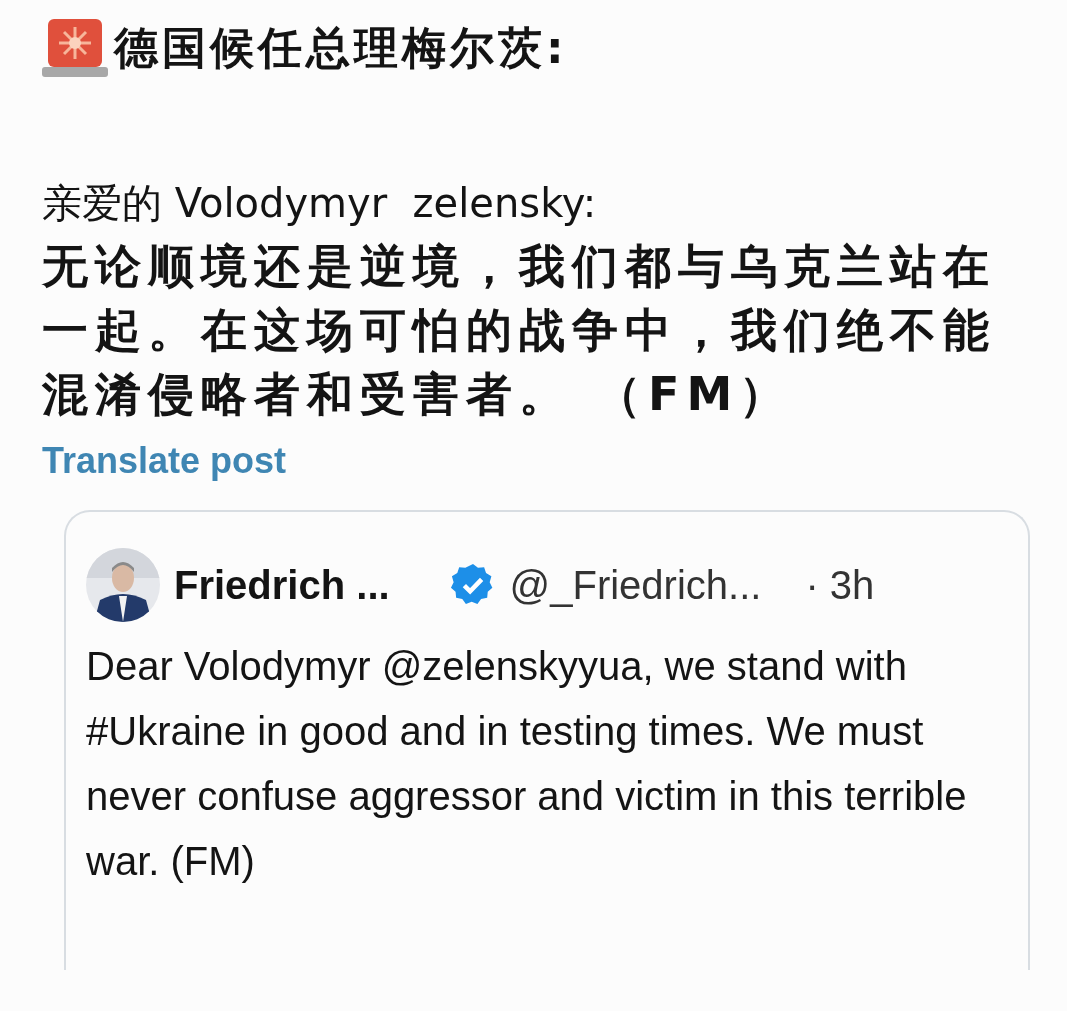 This screenshot has height=1011, width=1067. I want to click on greeting-text: 亲爱的 Volodymyr zelensky:, so click(320, 203).